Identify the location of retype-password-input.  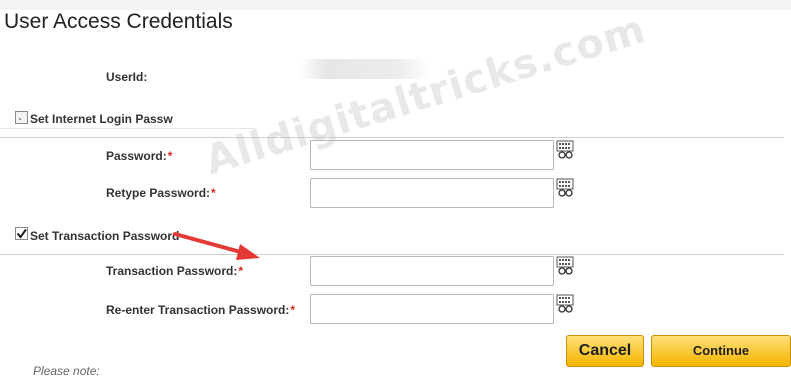
(432, 193).